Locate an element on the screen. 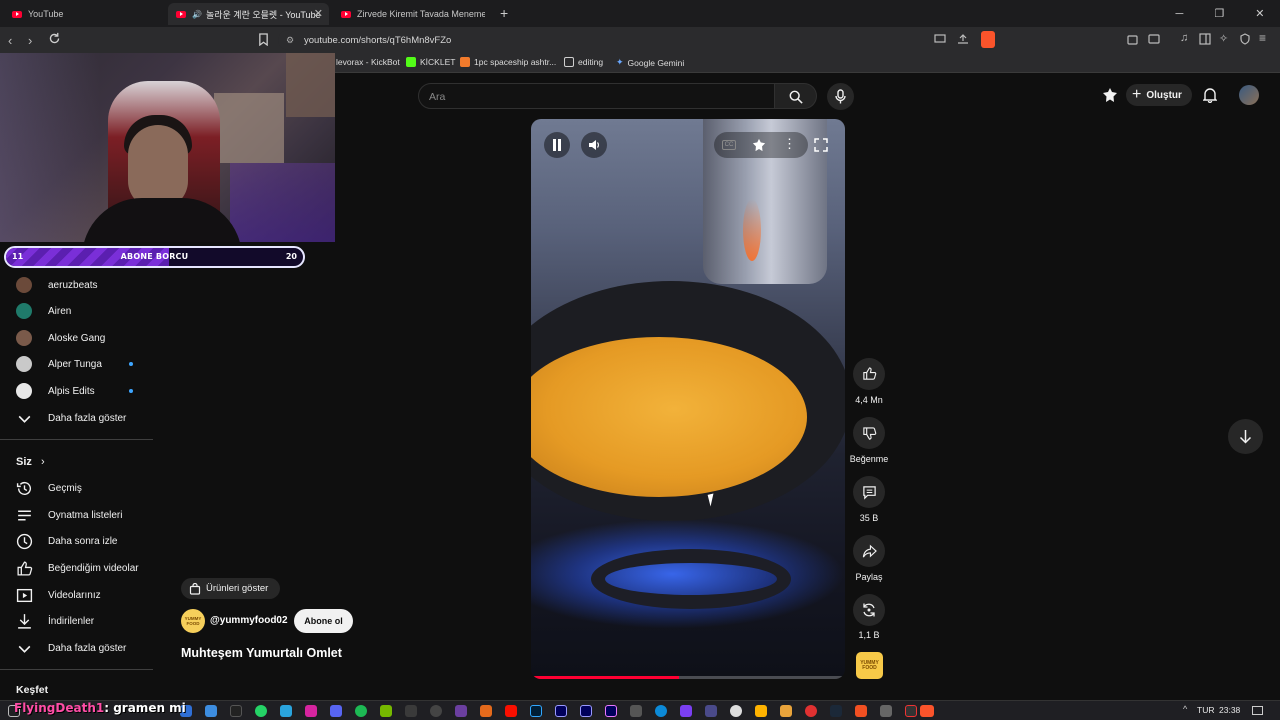 Image resolution: width=1280 pixels, height=720 pixels. language-indicator: TUR is located at coordinates (1205, 710).